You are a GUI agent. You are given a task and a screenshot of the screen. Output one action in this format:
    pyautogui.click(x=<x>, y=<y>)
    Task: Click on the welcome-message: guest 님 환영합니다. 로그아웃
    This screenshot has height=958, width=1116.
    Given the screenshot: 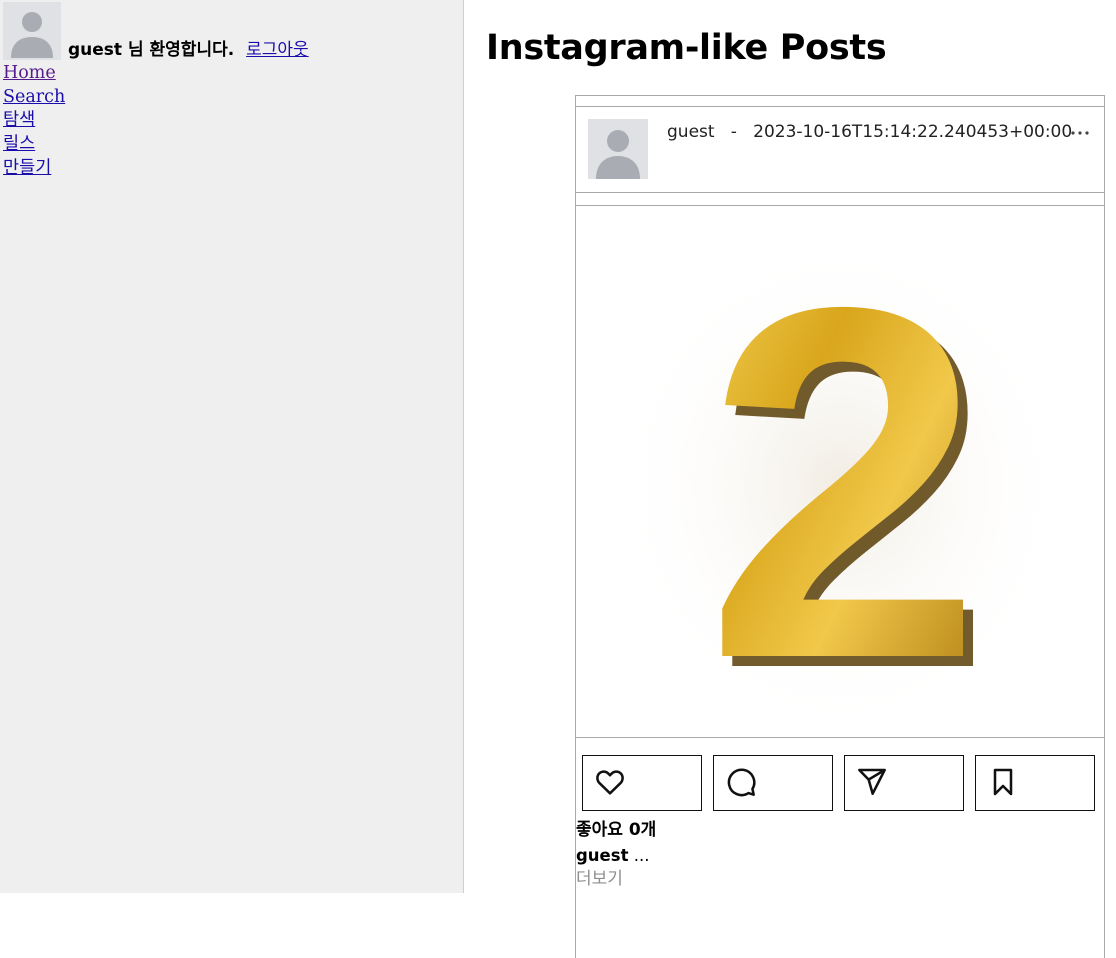 What is the action you would take?
    pyautogui.click(x=188, y=50)
    